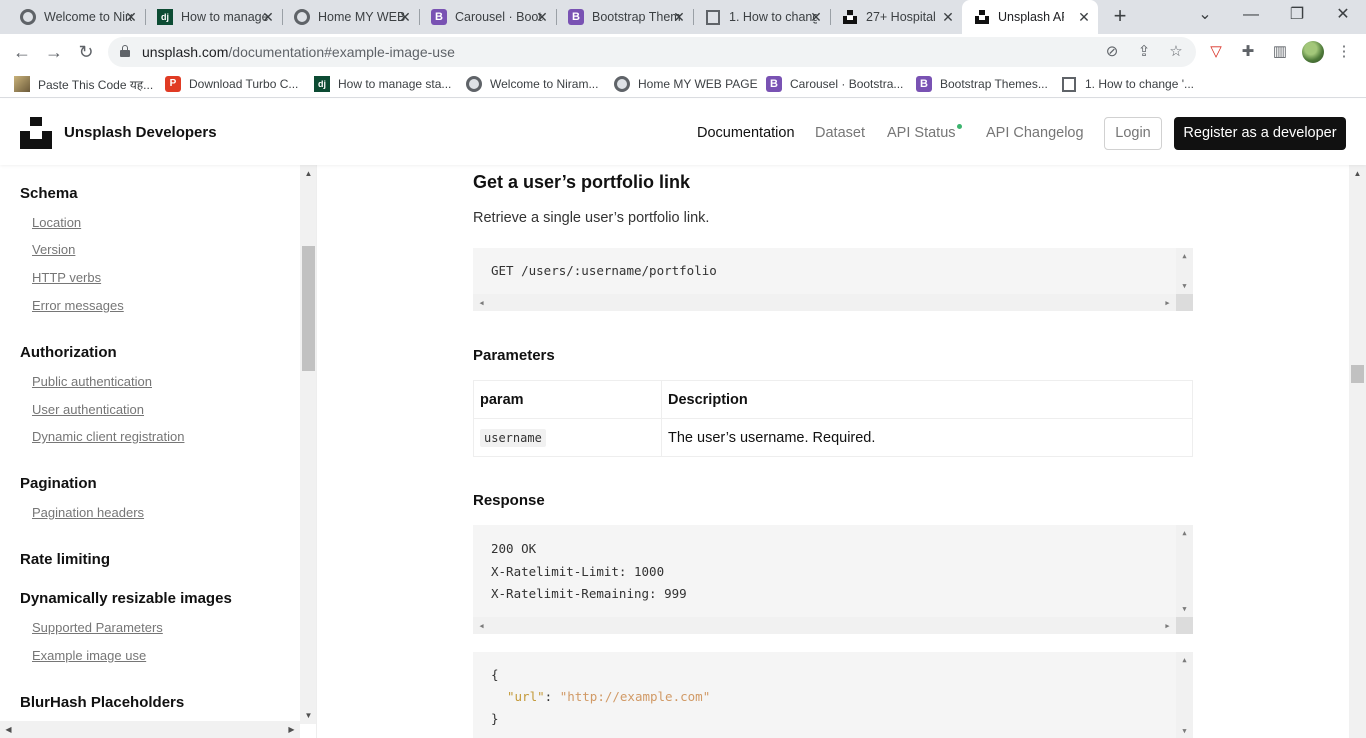 The height and width of the screenshot is (738, 1366). I want to click on menu-kebab-icon: ⋮, so click(1344, 52).